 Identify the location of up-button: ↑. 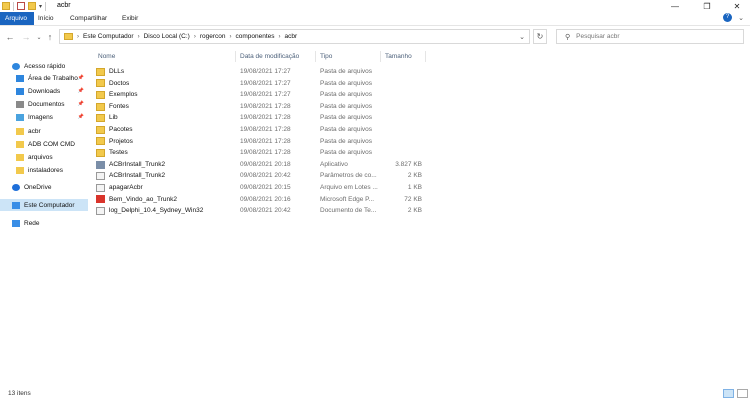
(50, 37).